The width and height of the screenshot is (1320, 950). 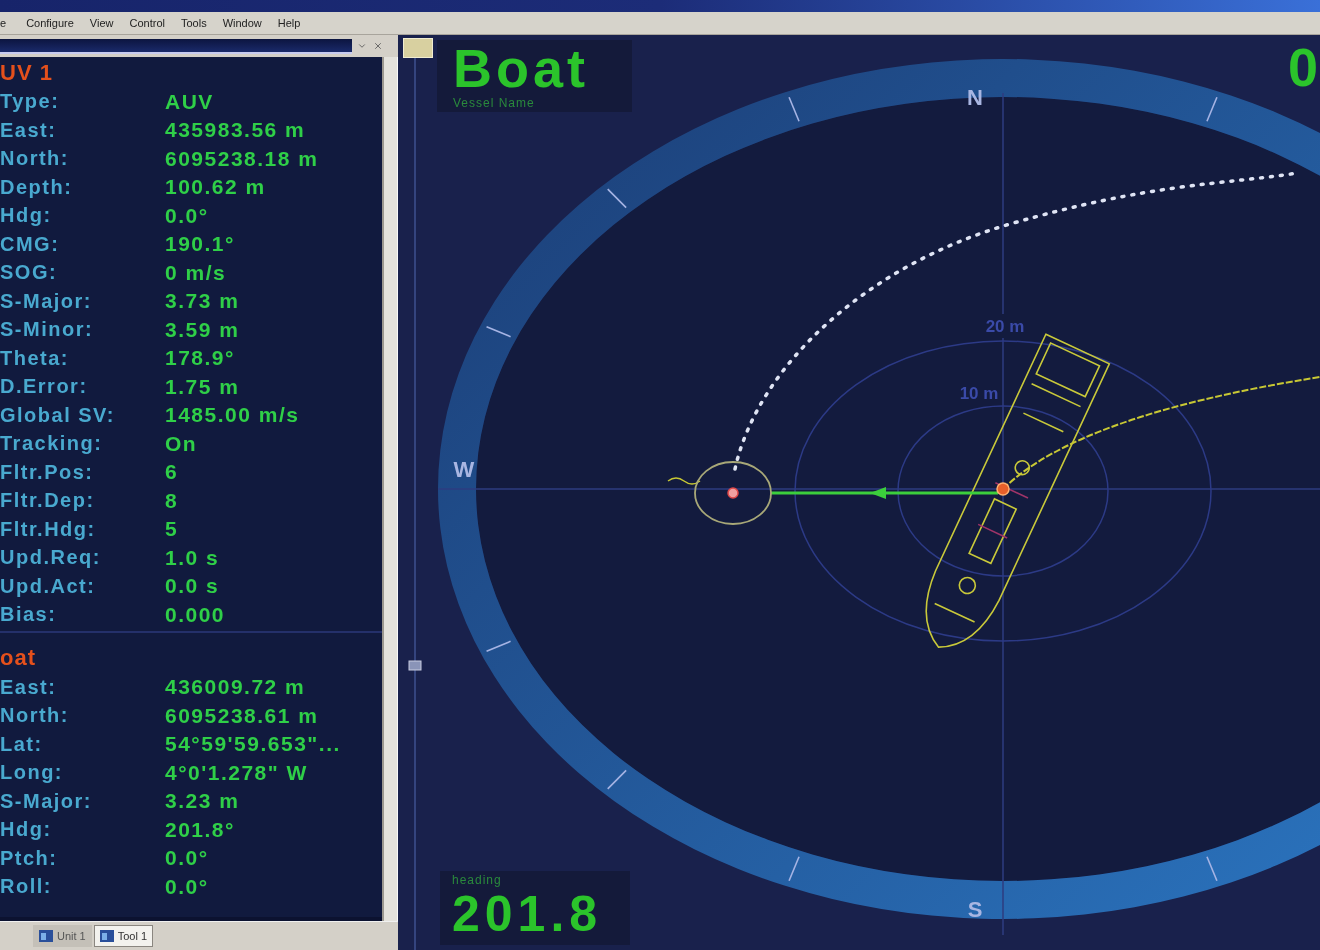 I want to click on field-label: SOG:, so click(x=29, y=273).